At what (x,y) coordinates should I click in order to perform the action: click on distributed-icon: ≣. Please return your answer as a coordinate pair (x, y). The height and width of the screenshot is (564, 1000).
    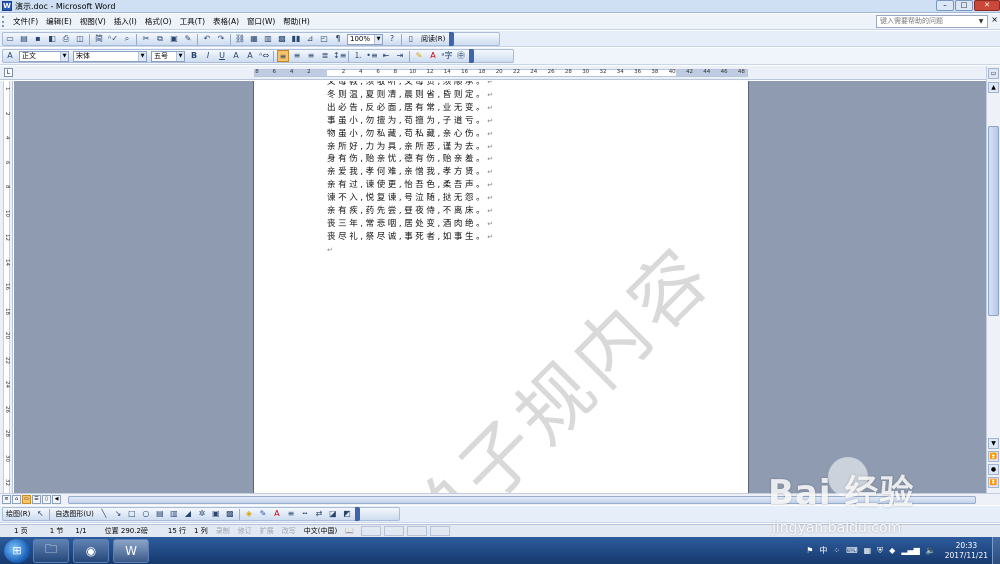
    Looking at the image, I should click on (325, 56).